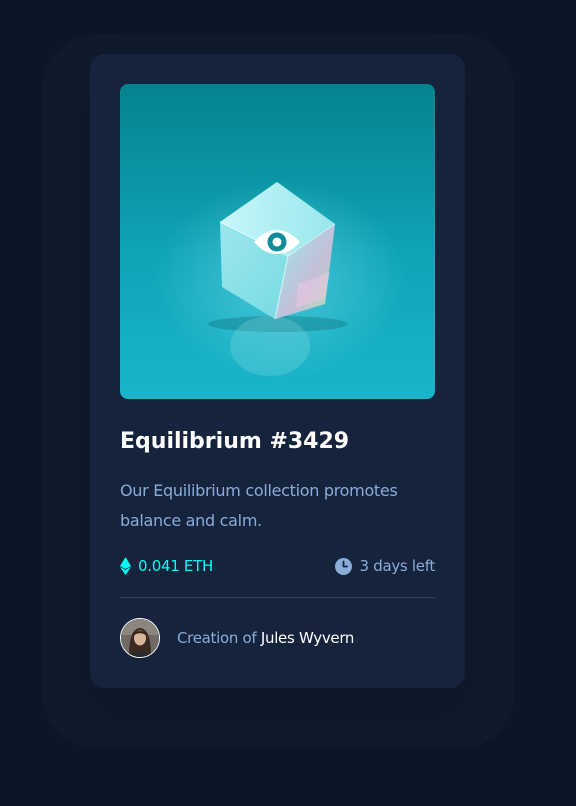 The image size is (576, 806). I want to click on clock-icon, so click(343, 566).